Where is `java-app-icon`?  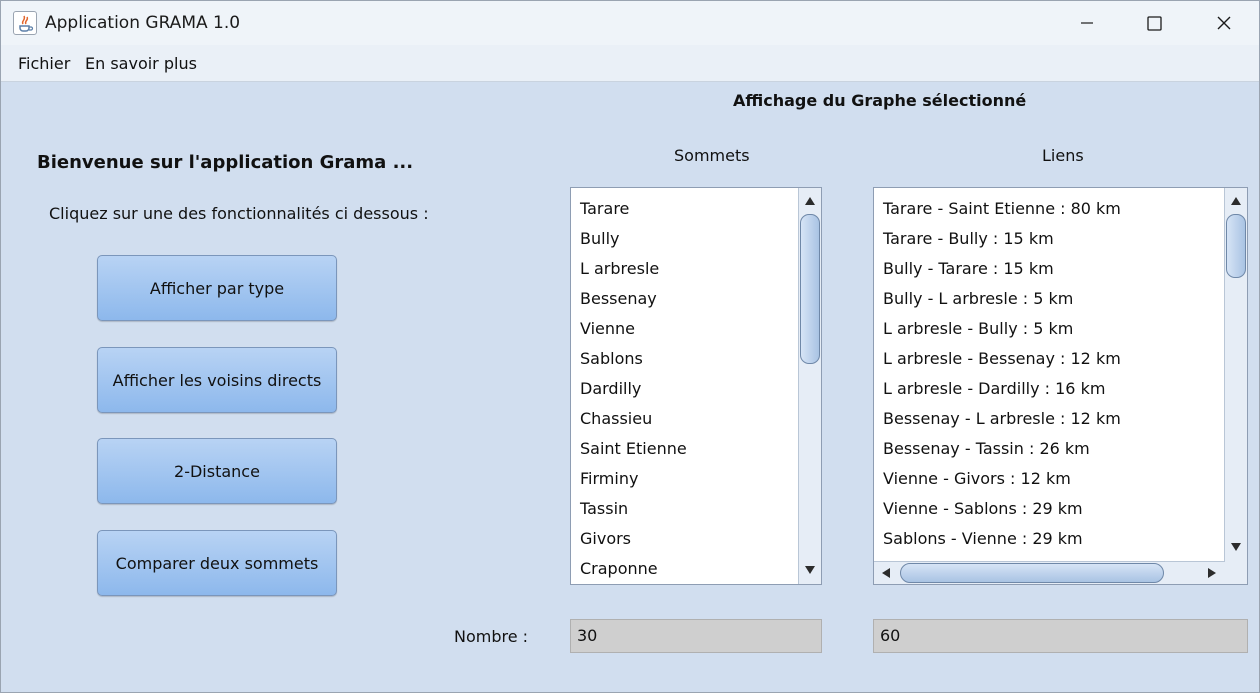
java-app-icon is located at coordinates (25, 23).